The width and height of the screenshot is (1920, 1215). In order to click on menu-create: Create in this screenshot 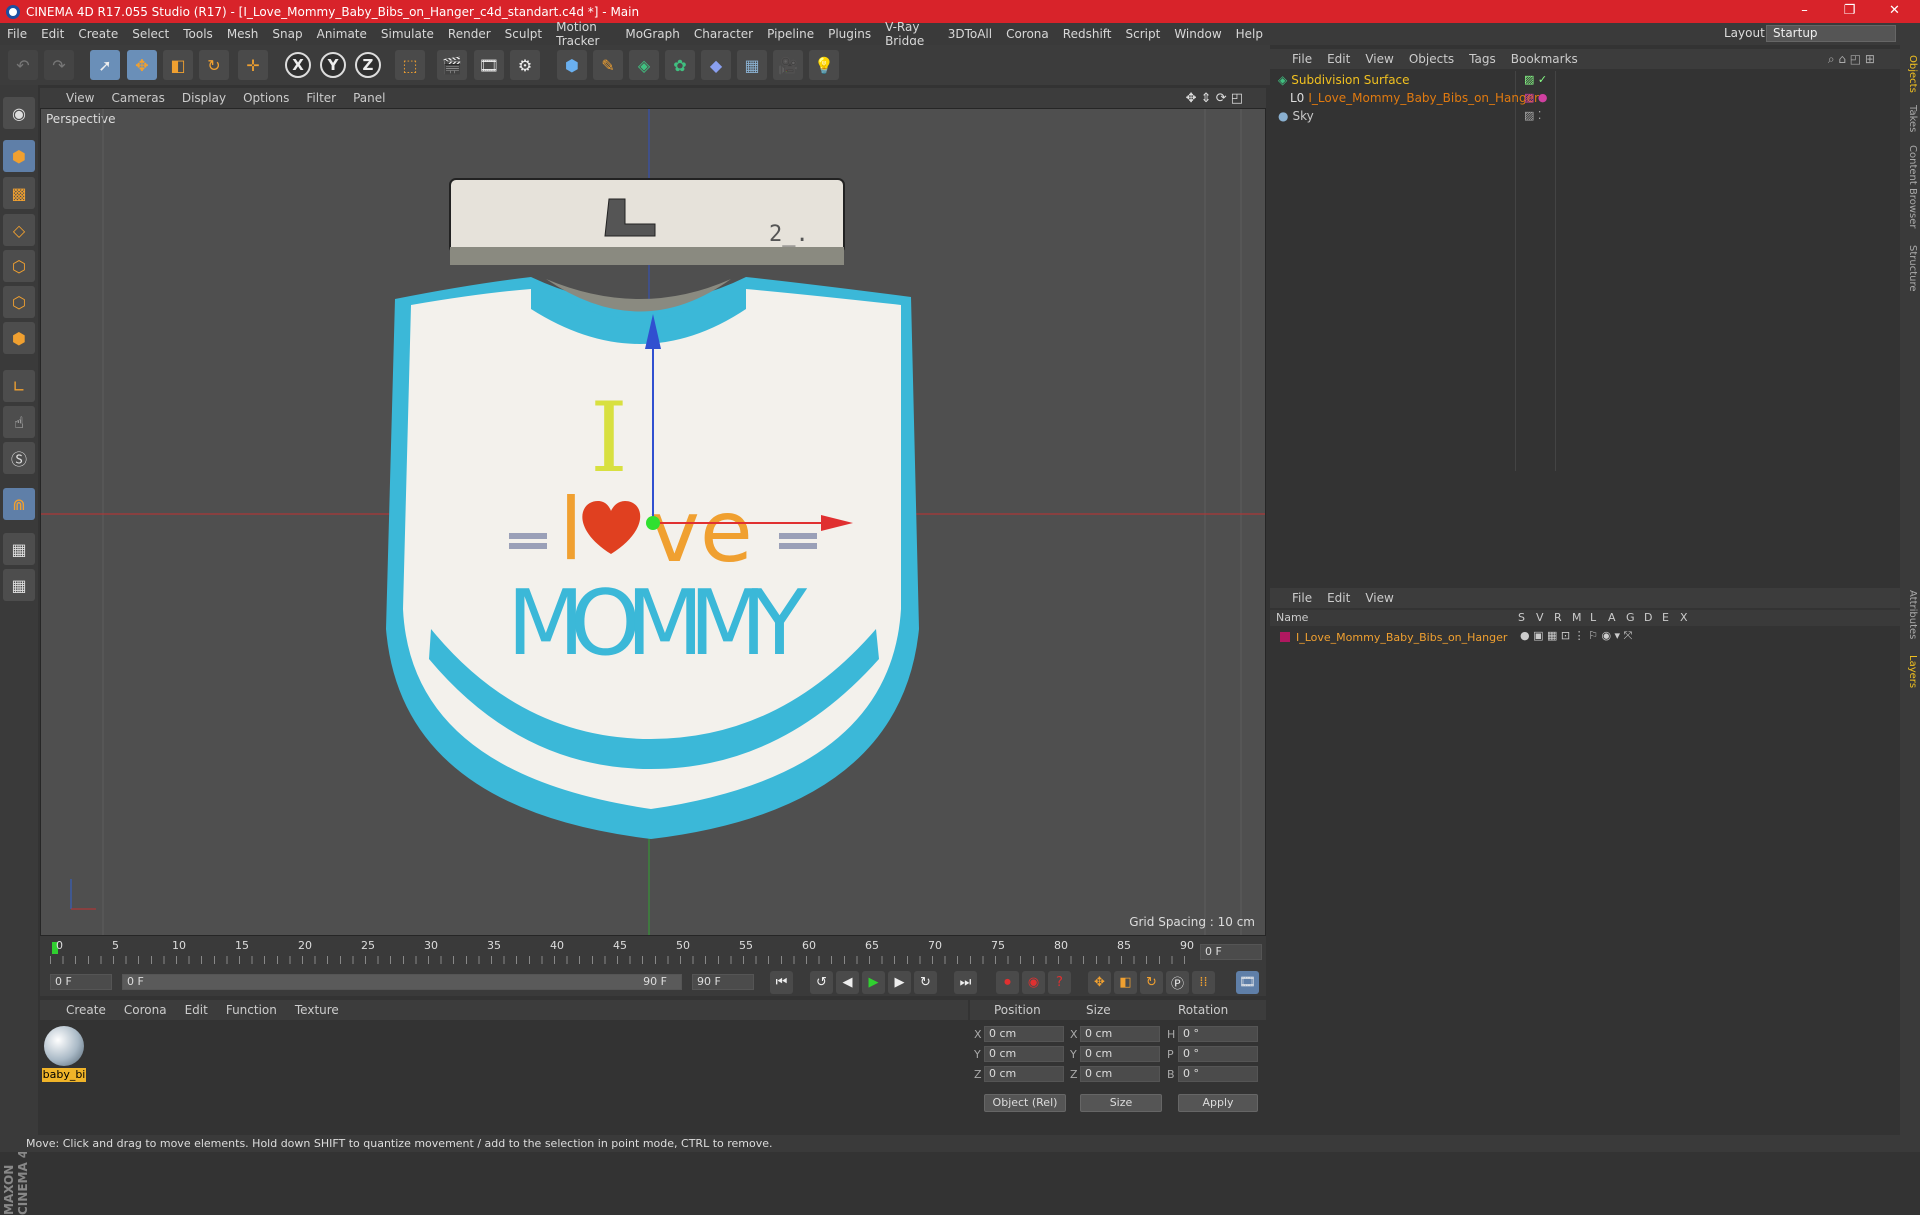, I will do `click(98, 34)`.